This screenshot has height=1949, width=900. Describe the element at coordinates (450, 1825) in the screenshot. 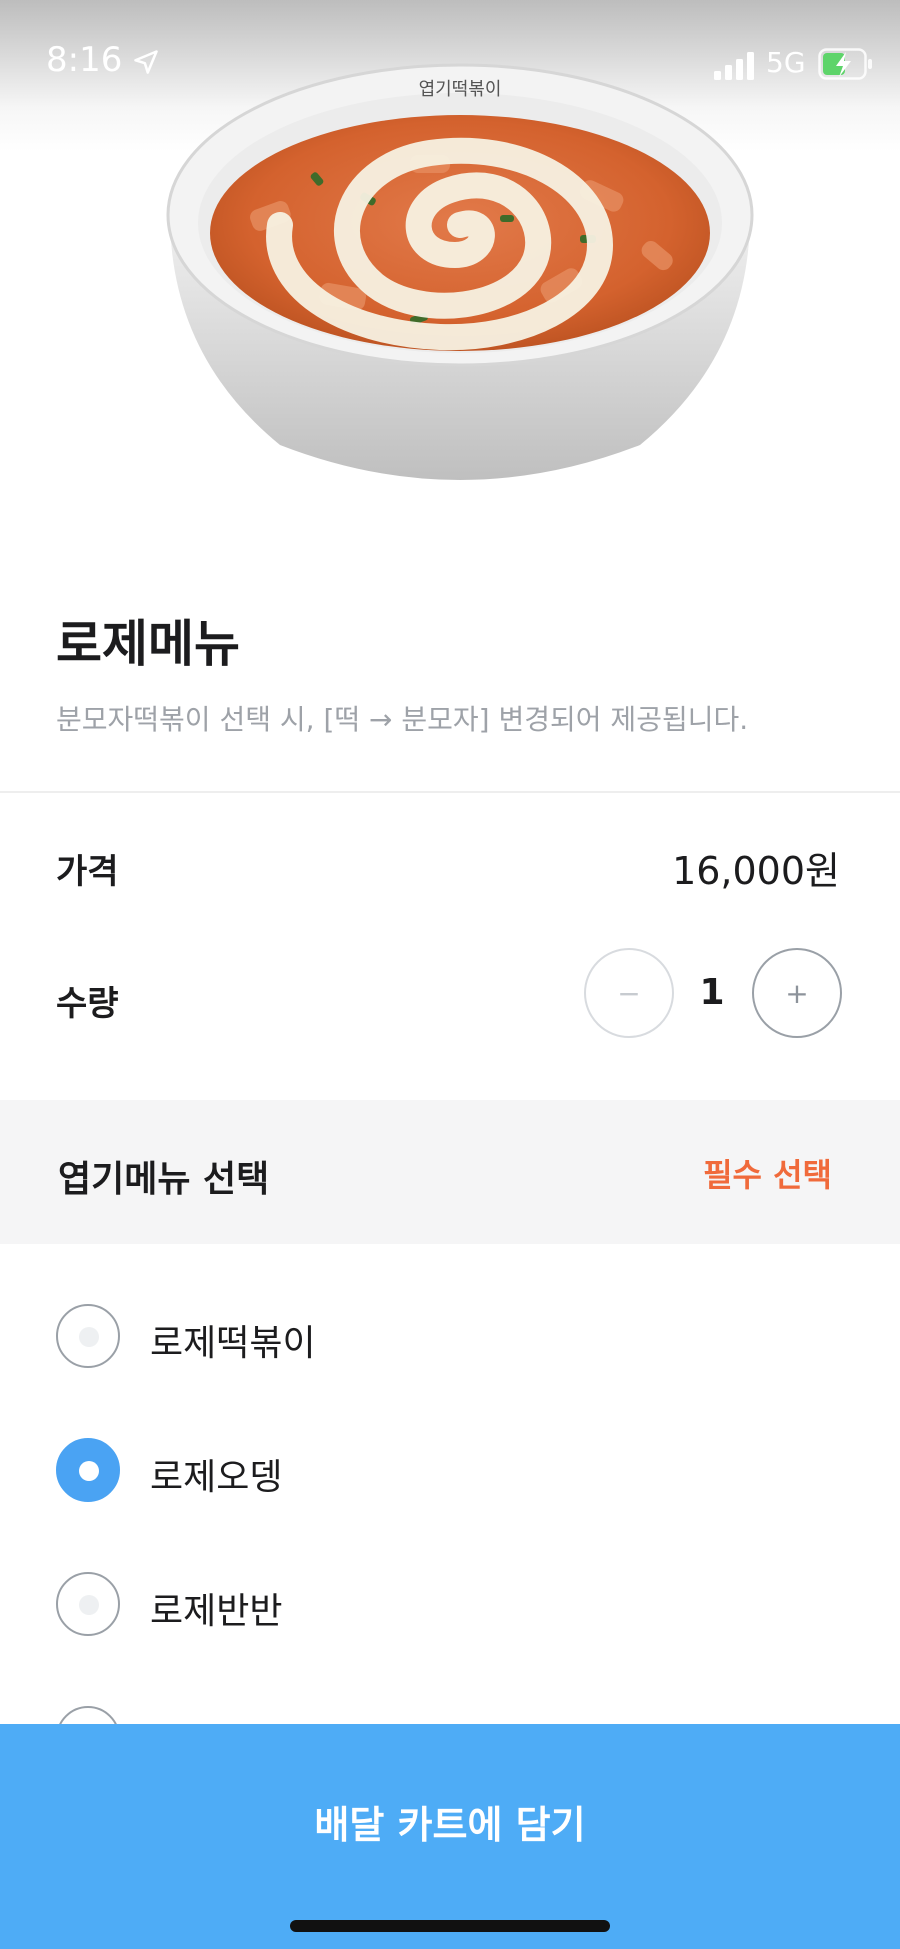

I see `add-to-cart-label: 배달 카트에 담기` at that location.